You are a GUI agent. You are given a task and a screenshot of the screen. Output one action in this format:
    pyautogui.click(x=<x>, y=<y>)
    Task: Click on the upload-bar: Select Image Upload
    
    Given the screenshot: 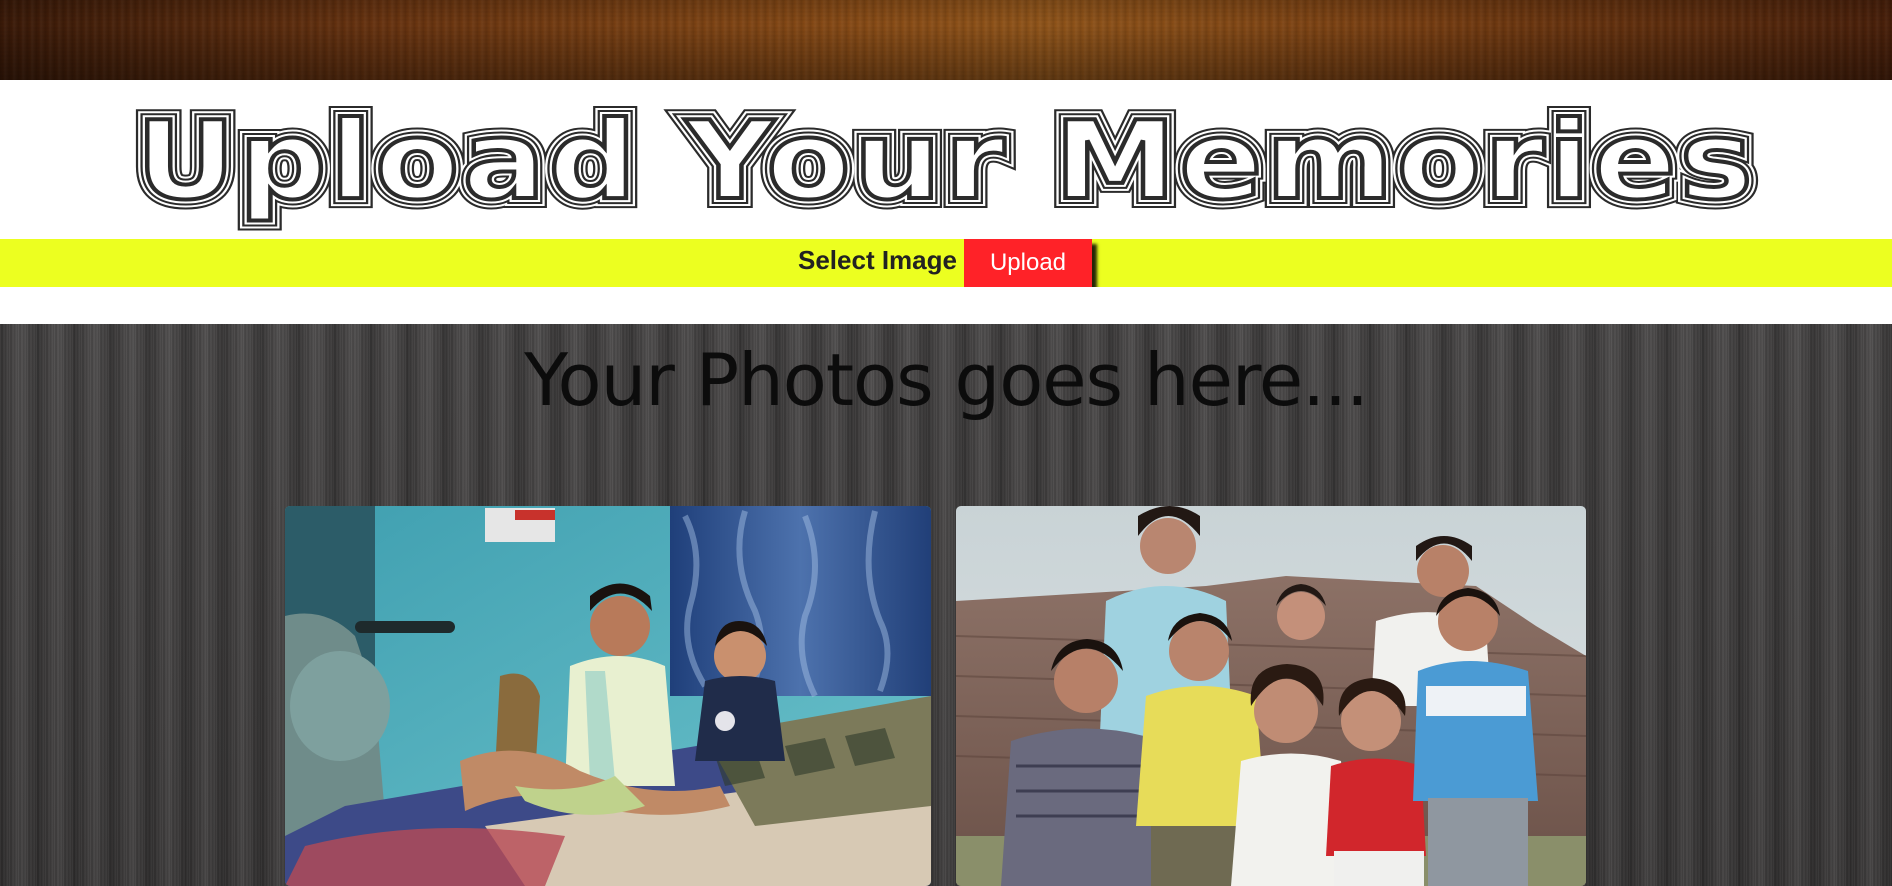 What is the action you would take?
    pyautogui.click(x=946, y=263)
    